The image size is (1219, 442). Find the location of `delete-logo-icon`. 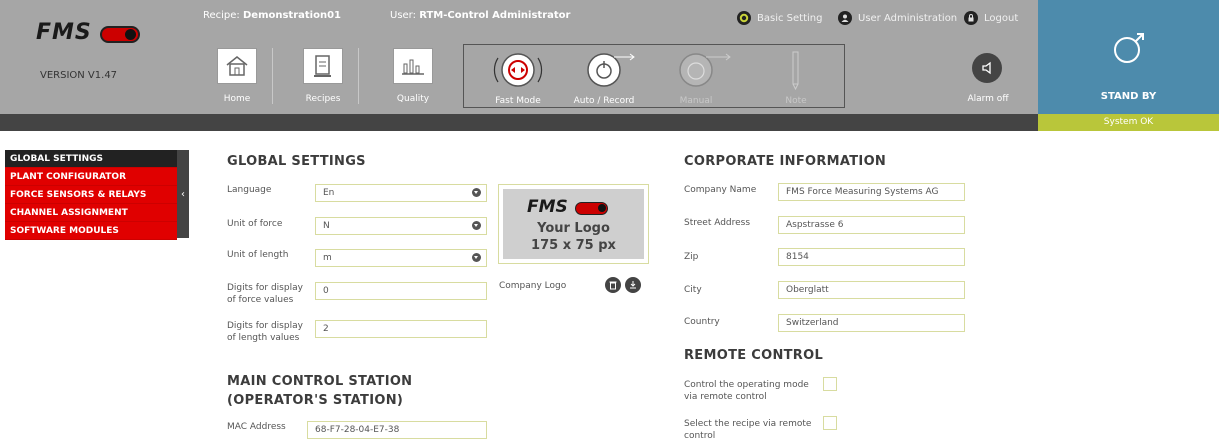

delete-logo-icon is located at coordinates (613, 285).